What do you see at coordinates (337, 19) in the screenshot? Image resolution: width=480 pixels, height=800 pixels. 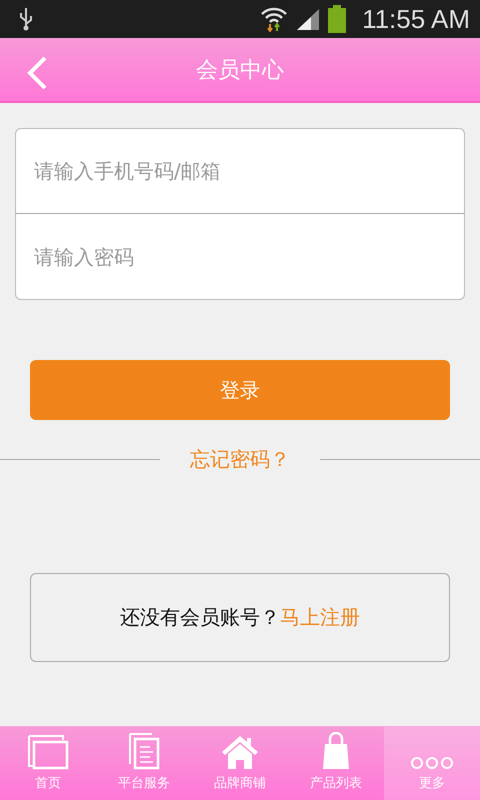 I see `battery-icon` at bounding box center [337, 19].